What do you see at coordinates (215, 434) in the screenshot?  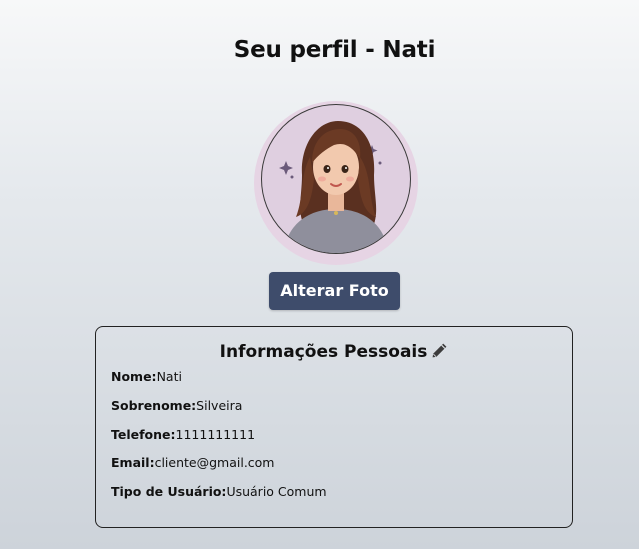 I see `field-phone-value: 1111111111` at bounding box center [215, 434].